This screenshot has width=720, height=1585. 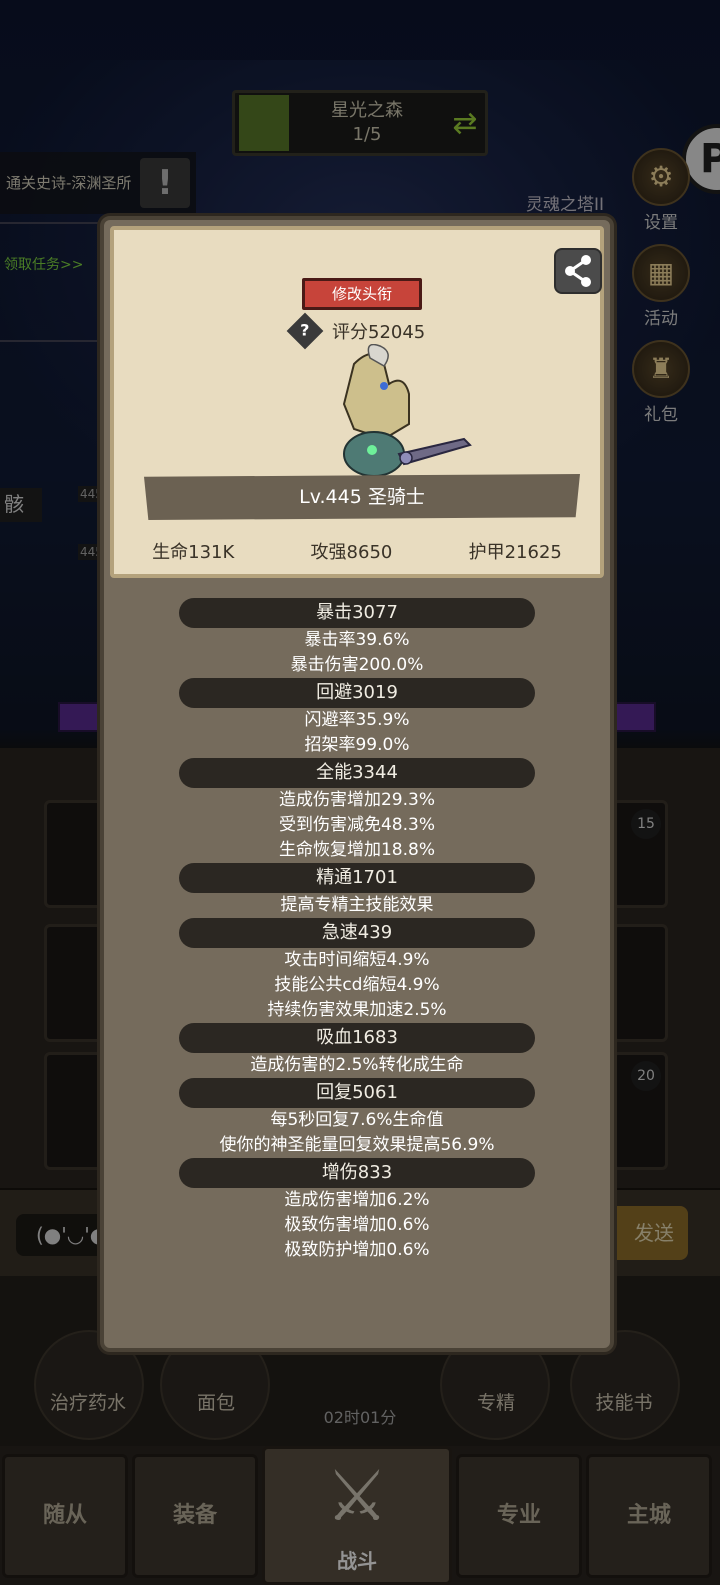 I want to click on stat-group: 急速439 攻击时间缩短4.9% 技能公共cd缩短4.9% 持续伤害效果加速2.5%, so click(x=357, y=970).